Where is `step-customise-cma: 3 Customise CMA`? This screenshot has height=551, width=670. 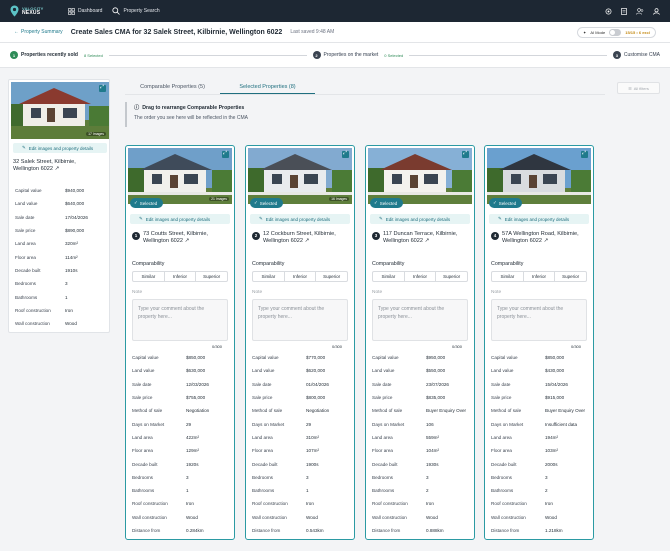
step-customise-cma: 3 Customise CMA is located at coordinates (636, 55).